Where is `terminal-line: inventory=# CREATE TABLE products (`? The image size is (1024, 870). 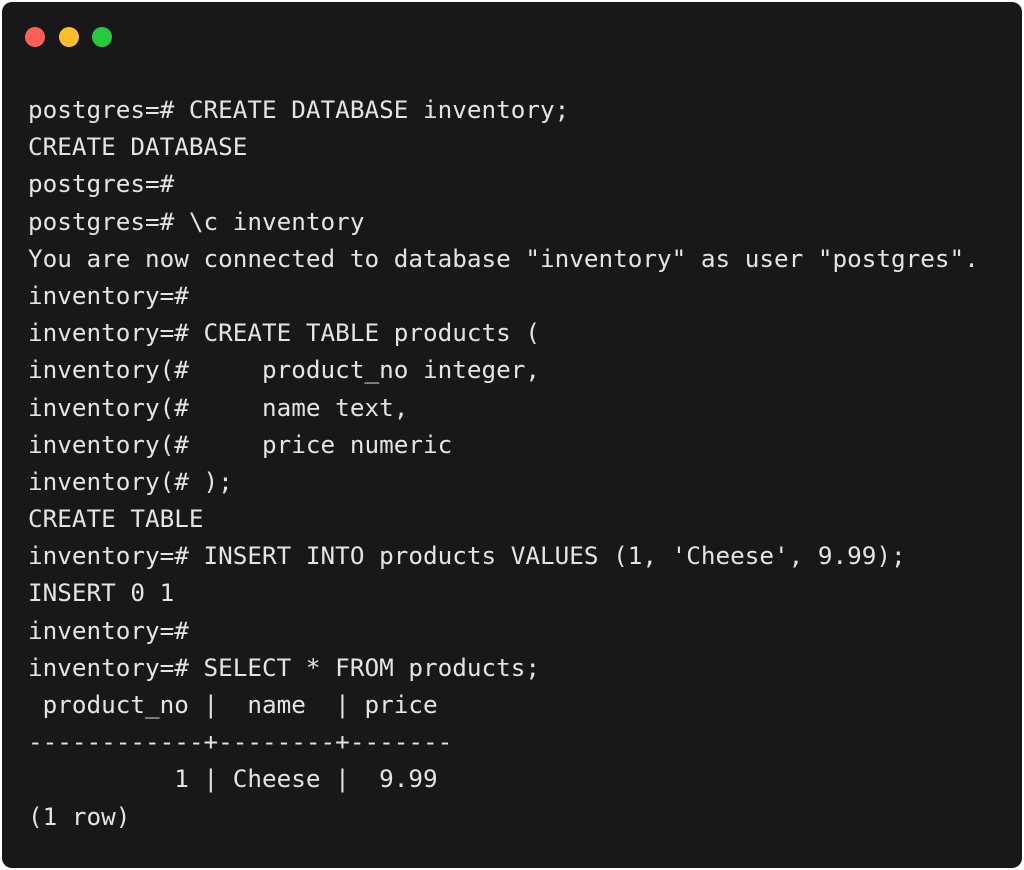
terminal-line: inventory=# CREATE TABLE products ( is located at coordinates (284, 333).